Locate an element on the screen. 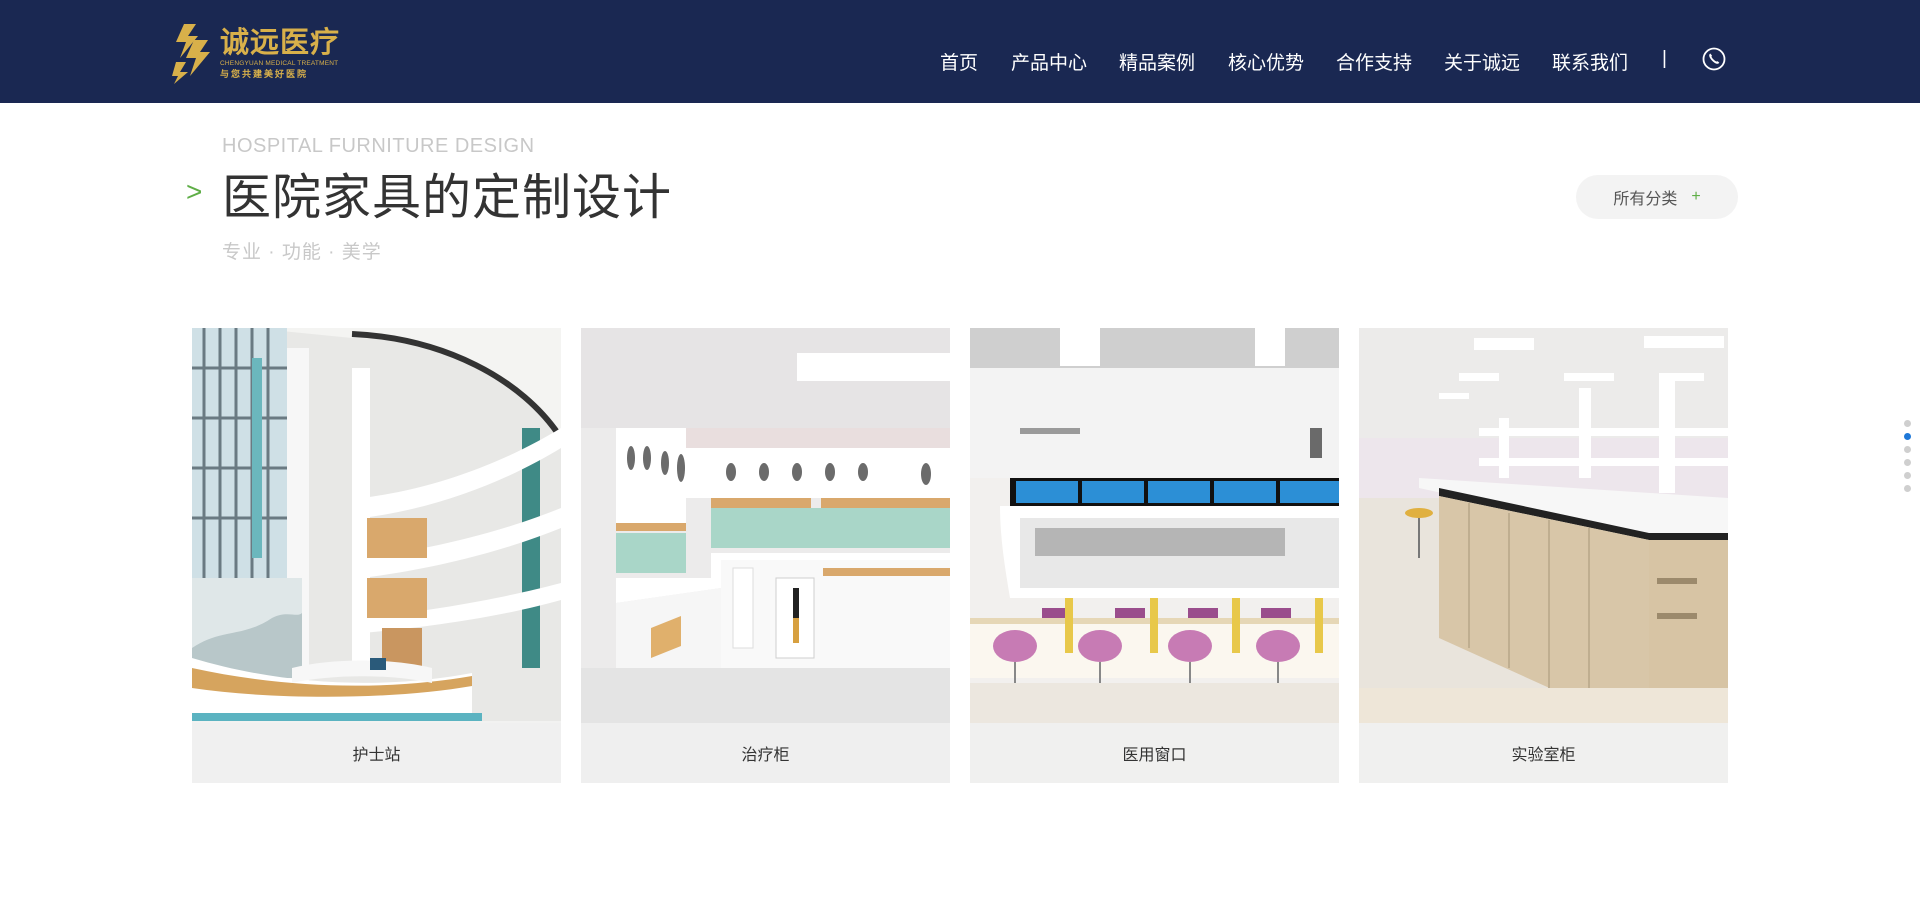  phone-icon is located at coordinates (1714, 59).